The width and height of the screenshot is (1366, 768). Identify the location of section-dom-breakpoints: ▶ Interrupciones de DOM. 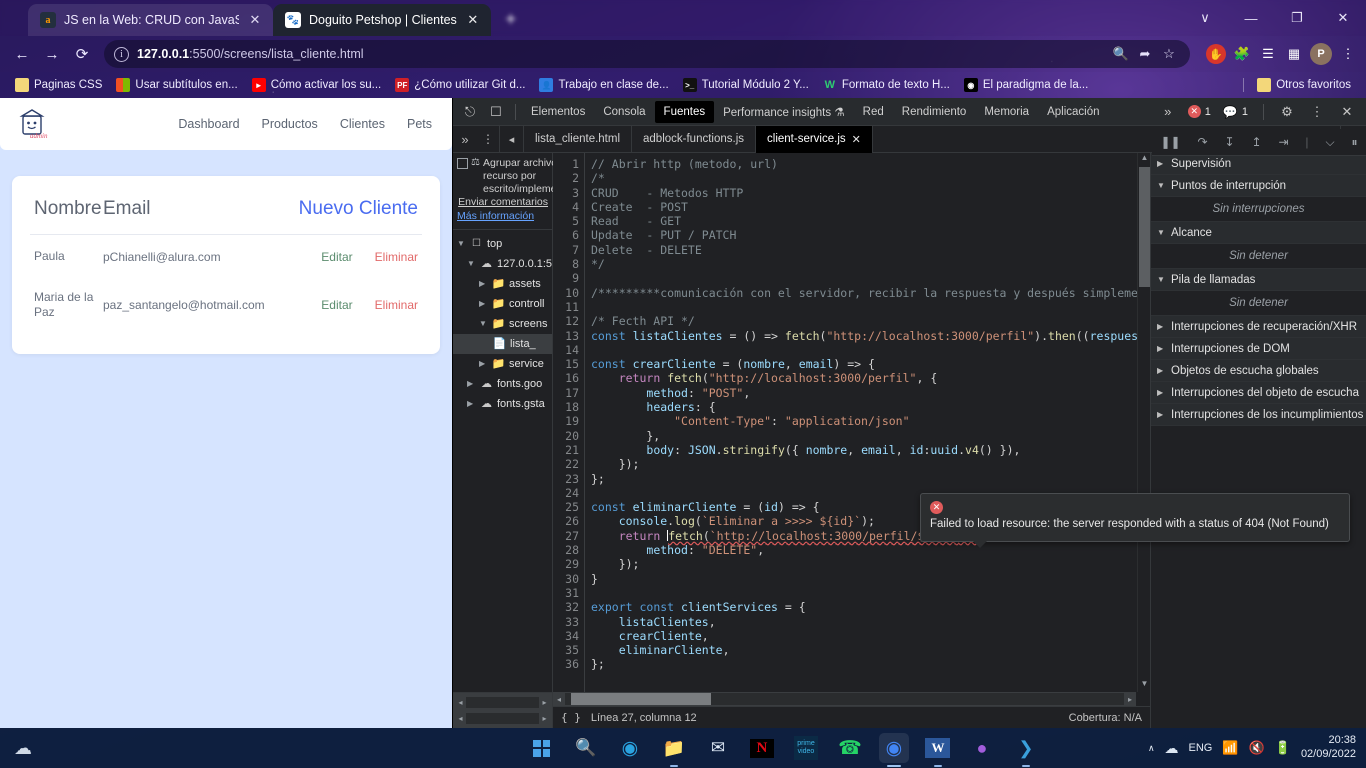
(1258, 349).